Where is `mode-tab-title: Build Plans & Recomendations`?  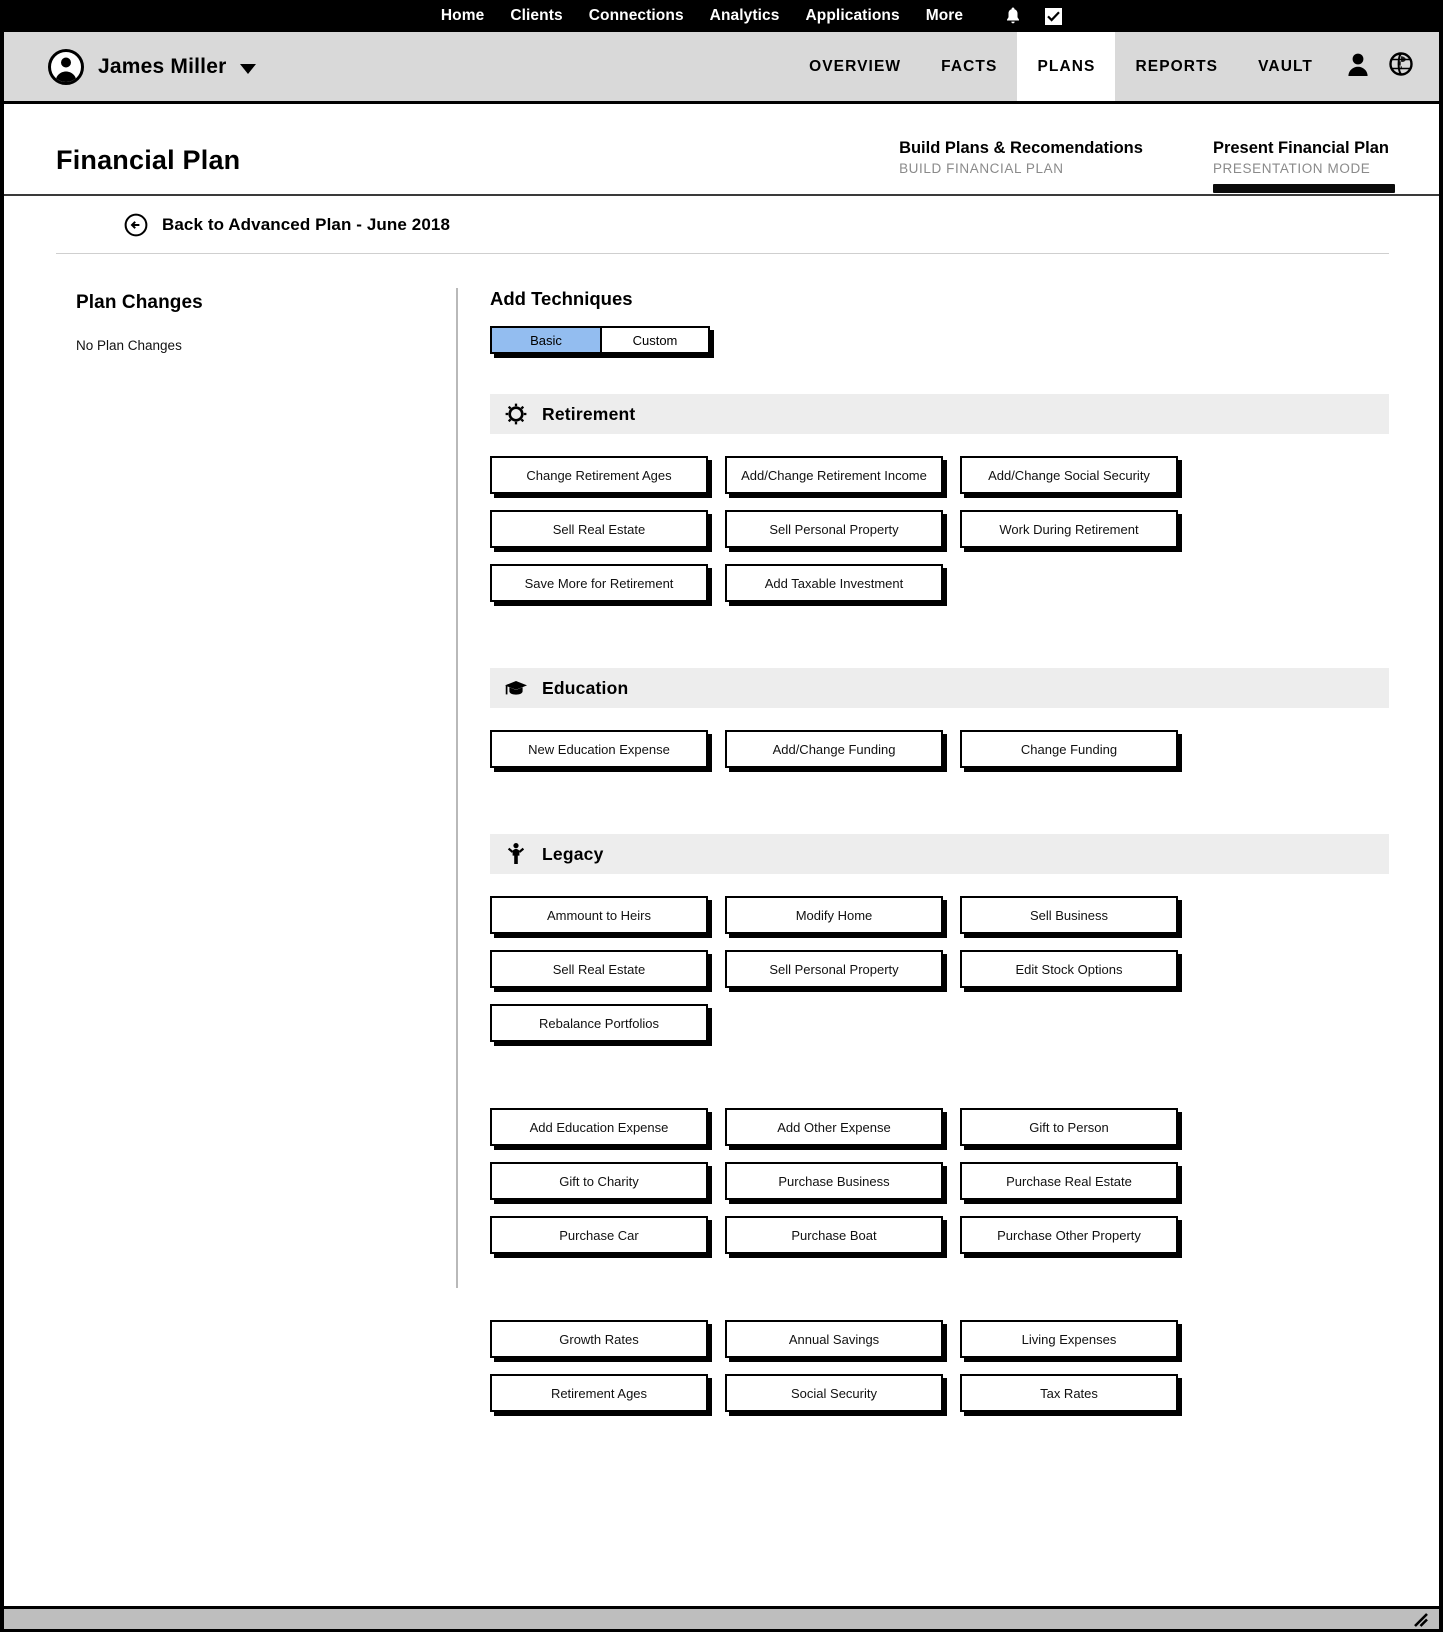
mode-tab-title: Build Plans & Recomendations is located at coordinates (1021, 148).